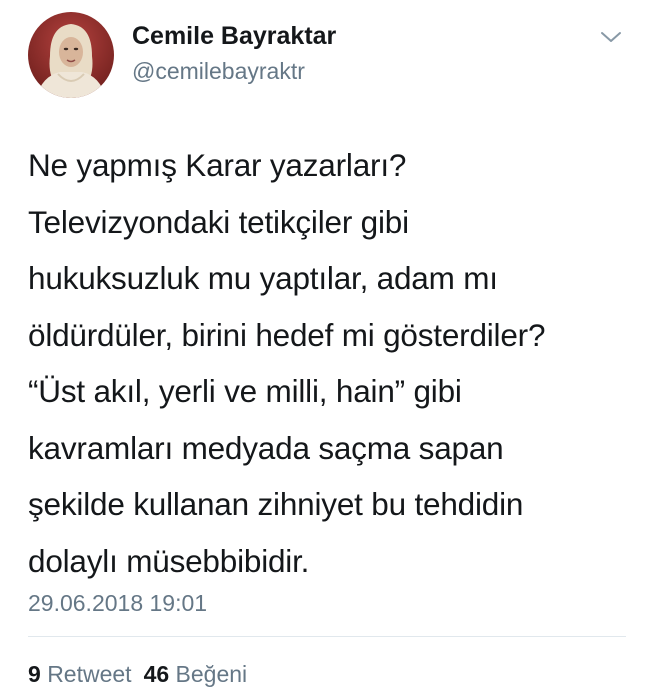 Image resolution: width=648 pixels, height=698 pixels. I want to click on tweet-text-line: kavramları medyada saçma sapan, so click(266, 447).